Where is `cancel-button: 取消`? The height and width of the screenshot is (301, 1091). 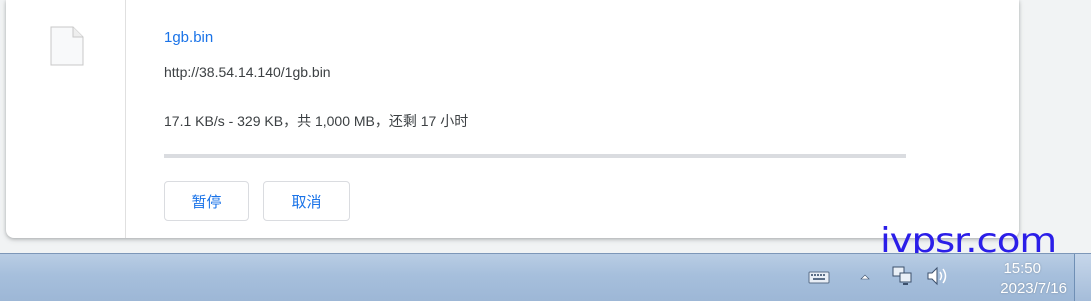
cancel-button: 取消 is located at coordinates (306, 201).